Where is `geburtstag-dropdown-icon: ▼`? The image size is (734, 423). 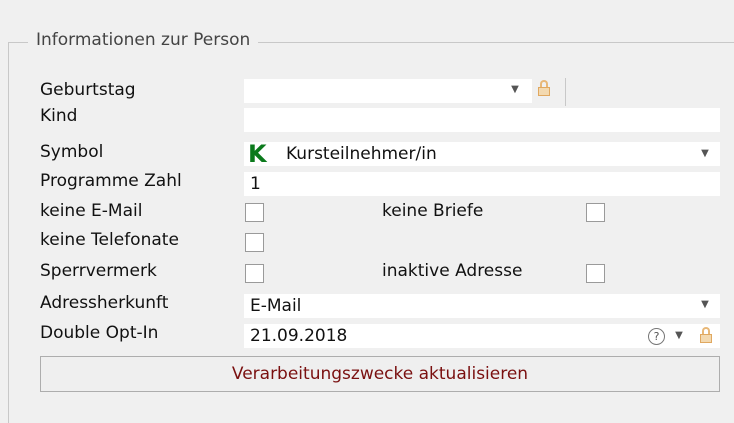 geburtstag-dropdown-icon: ▼ is located at coordinates (515, 89).